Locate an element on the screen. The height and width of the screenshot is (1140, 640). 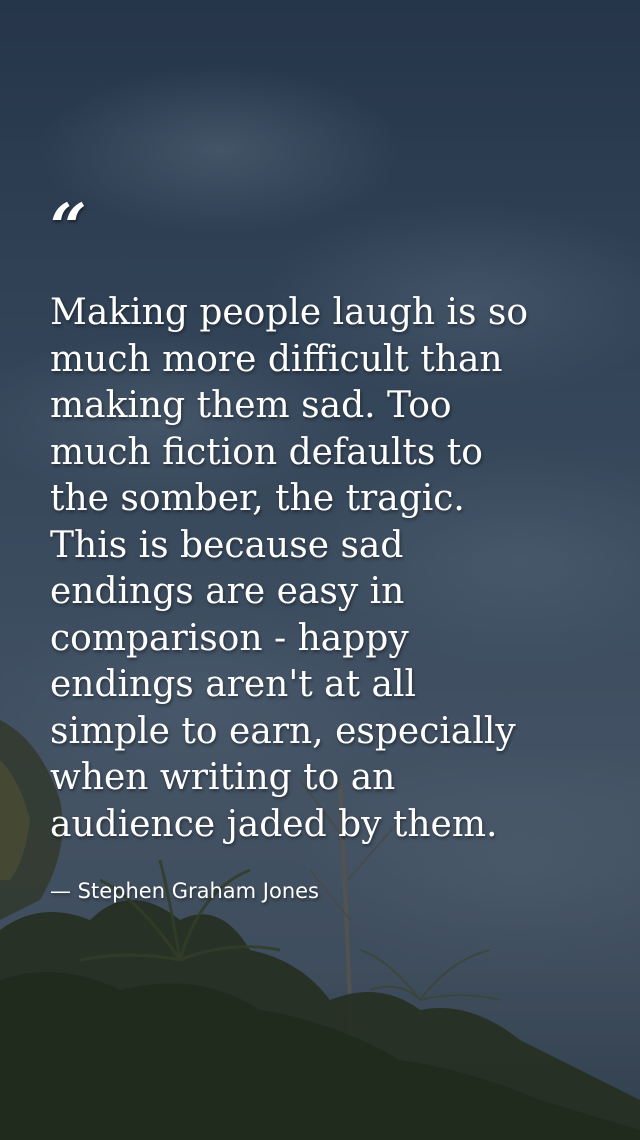
quote-line: the somber, the tragic. is located at coordinates (257, 498).